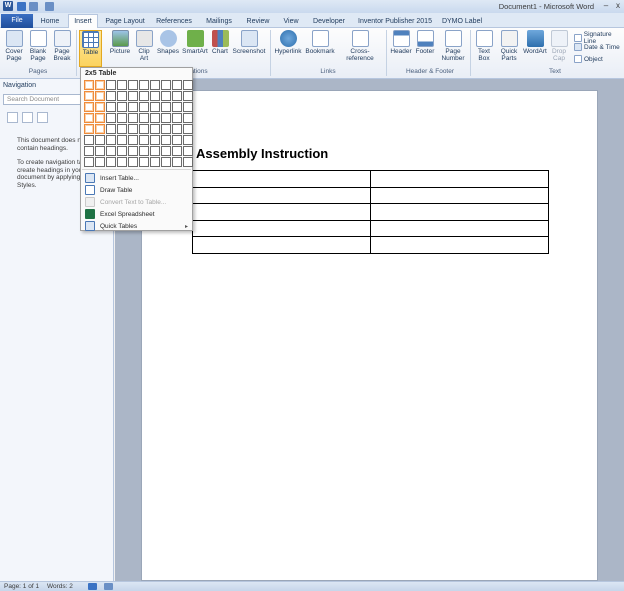 The image size is (624, 591). I want to click on tab-developer: Developer, so click(329, 21).